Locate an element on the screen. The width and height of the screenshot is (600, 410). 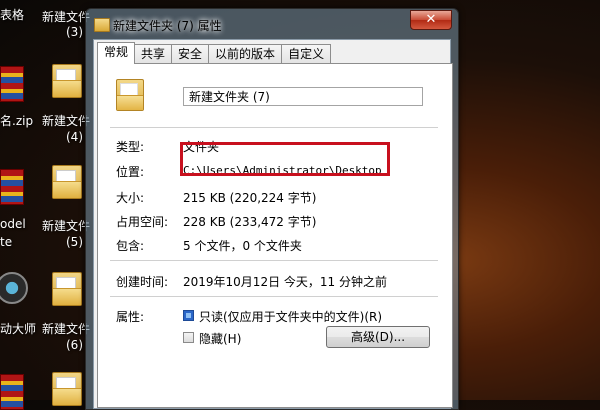
tab-general: 常规 is located at coordinates (116, 53).